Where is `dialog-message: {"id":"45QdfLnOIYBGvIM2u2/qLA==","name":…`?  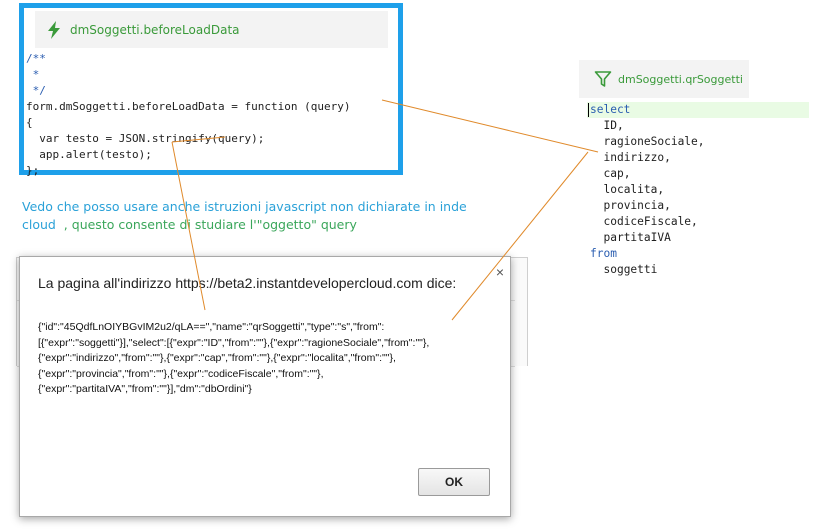 dialog-message: {"id":"45QdfLnOIYBGvIM2u2/qLA==","name":… is located at coordinates (270, 359).